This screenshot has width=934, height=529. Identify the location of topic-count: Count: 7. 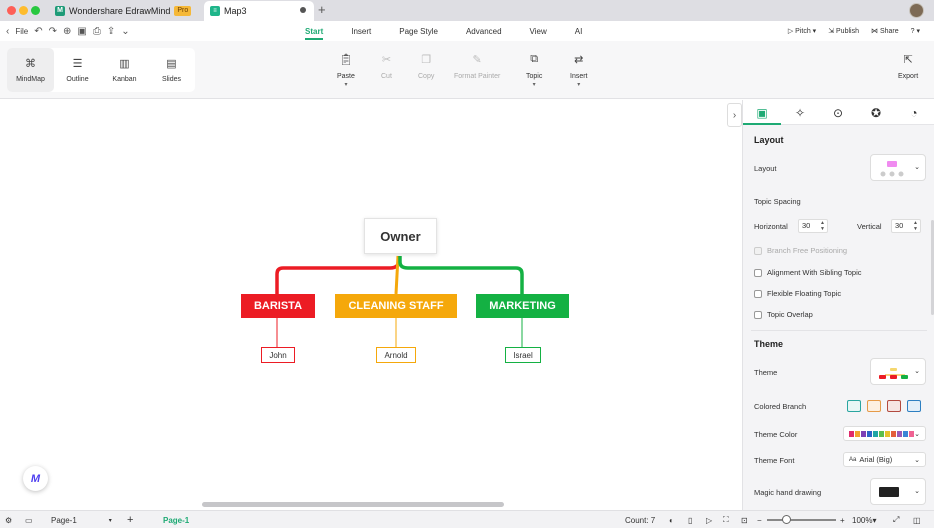
(640, 520).